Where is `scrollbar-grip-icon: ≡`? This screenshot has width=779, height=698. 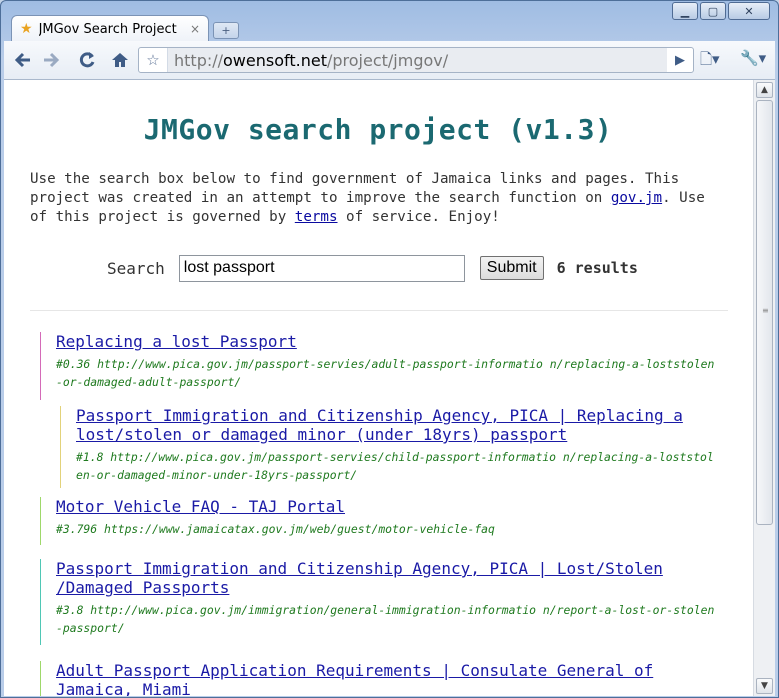
scrollbar-grip-icon: ≡ is located at coordinates (765, 310).